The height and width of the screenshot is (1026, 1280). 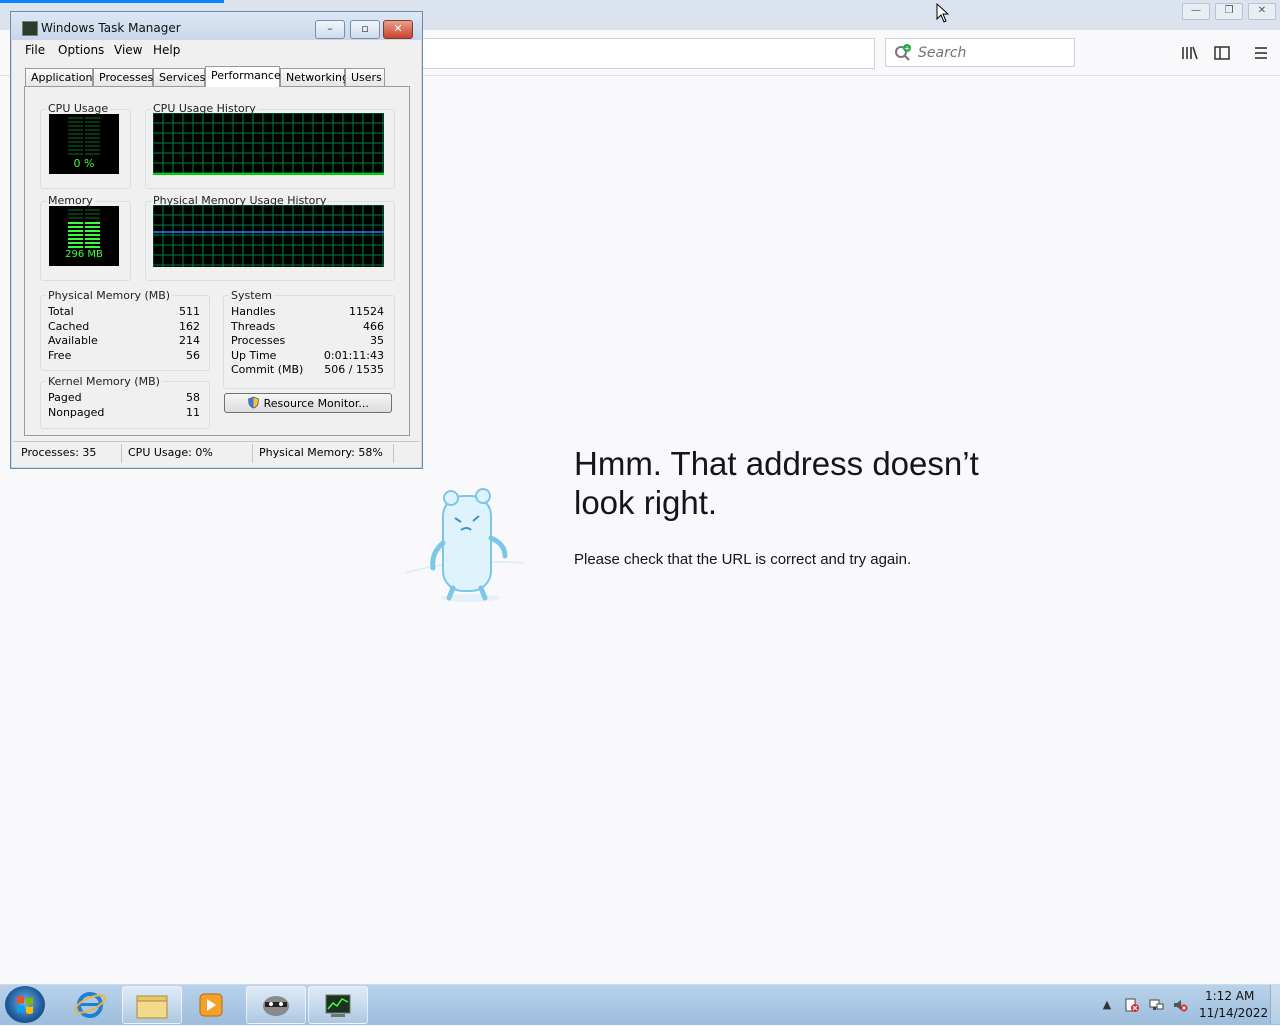 I want to click on browser-restore-button: ❐, so click(x=1229, y=11).